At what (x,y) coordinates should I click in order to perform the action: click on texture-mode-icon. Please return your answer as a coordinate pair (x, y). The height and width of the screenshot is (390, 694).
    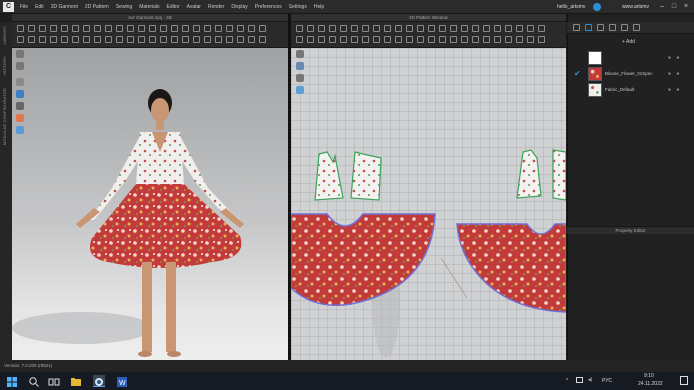
    Looking at the image, I should click on (20, 94).